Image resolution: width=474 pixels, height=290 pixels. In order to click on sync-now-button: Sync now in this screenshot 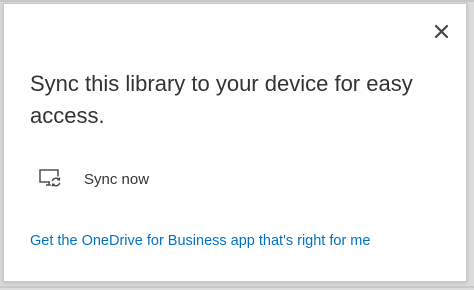, I will do `click(93, 179)`.